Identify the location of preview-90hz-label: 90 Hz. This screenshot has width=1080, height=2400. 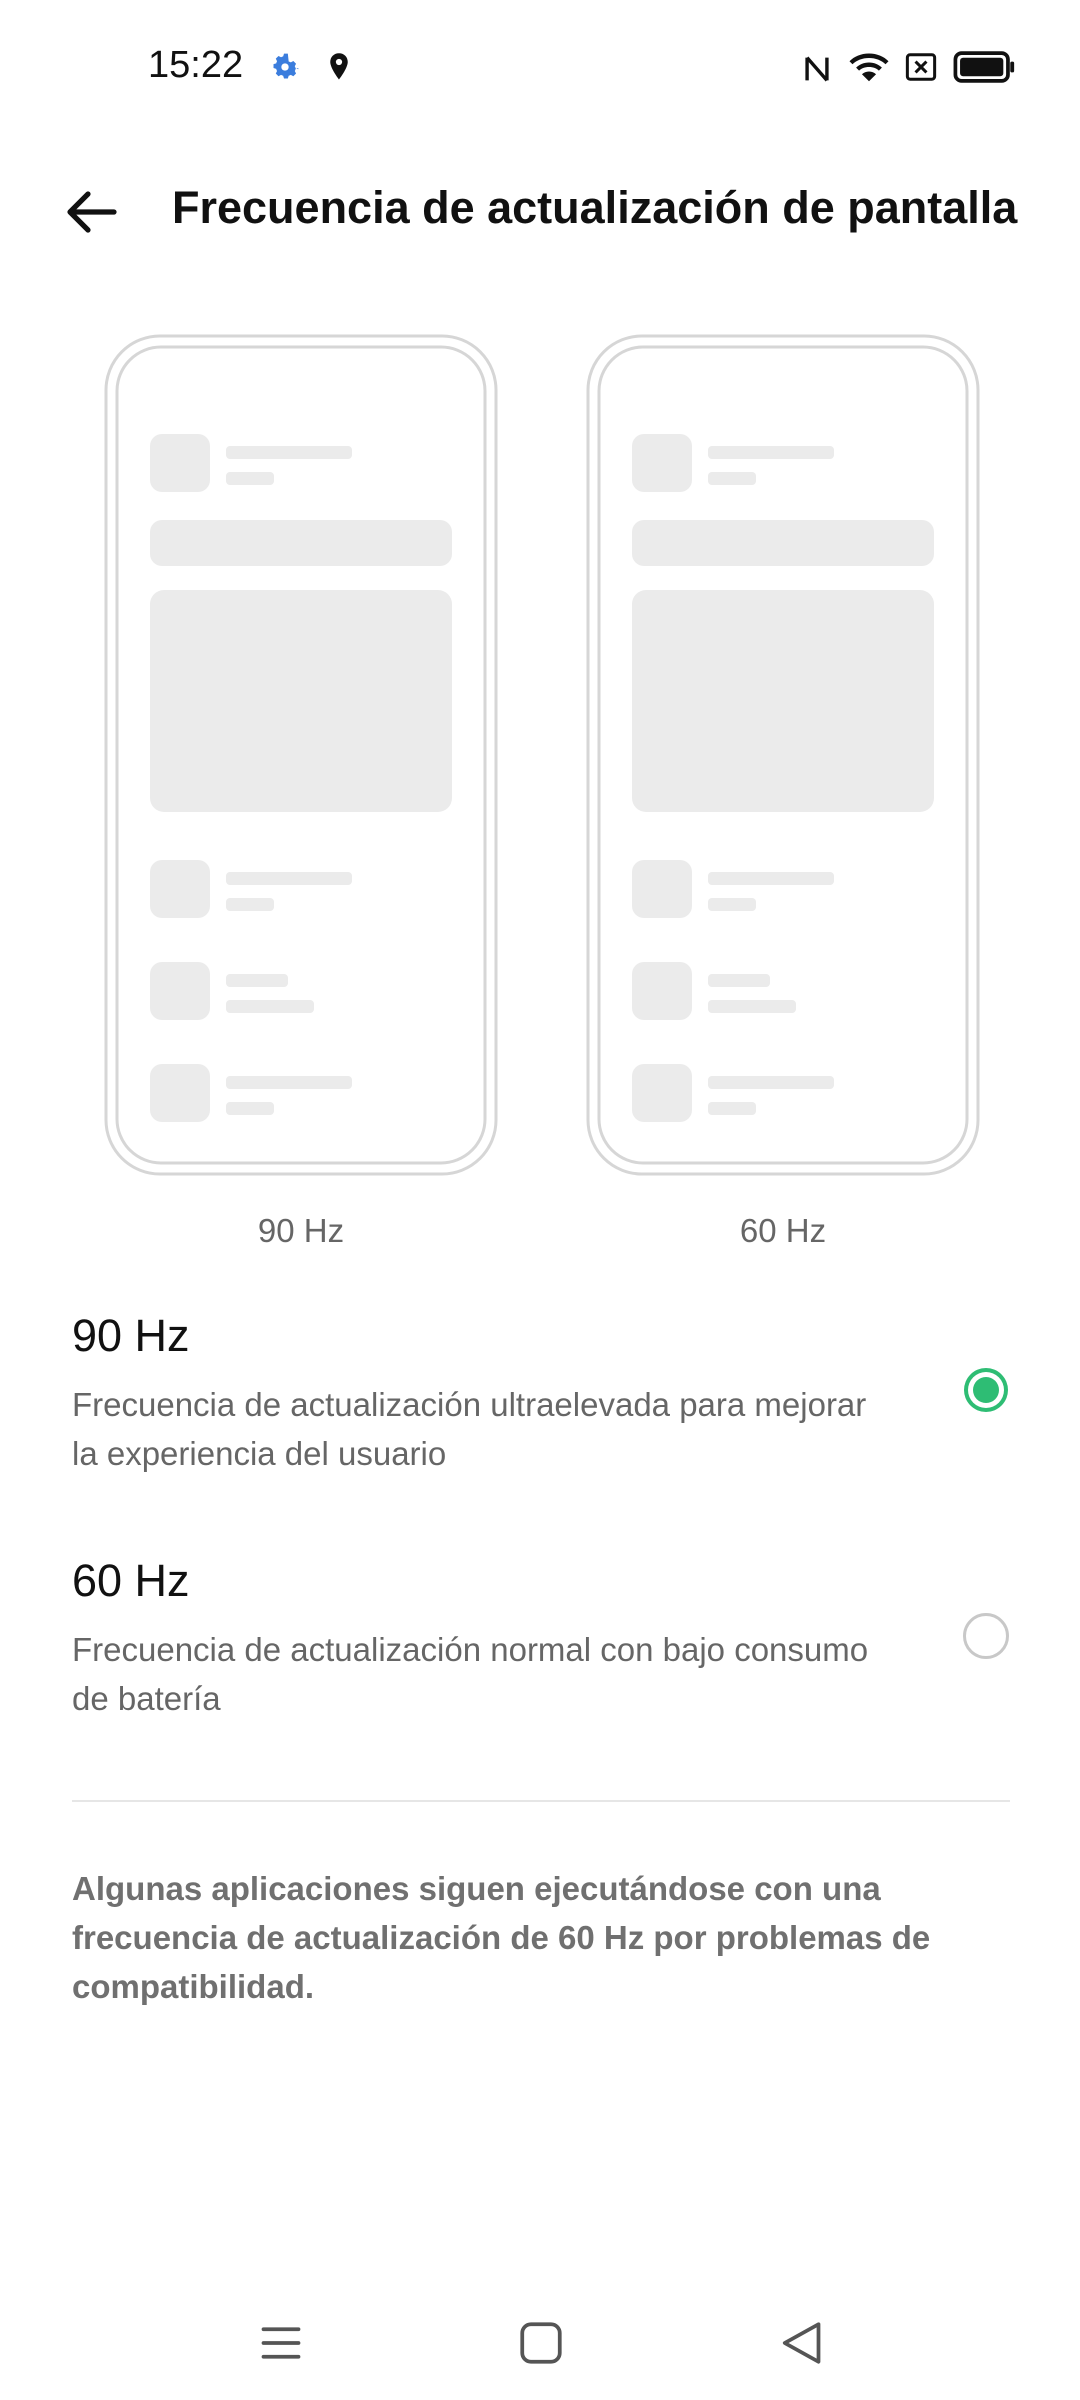
(301, 1230).